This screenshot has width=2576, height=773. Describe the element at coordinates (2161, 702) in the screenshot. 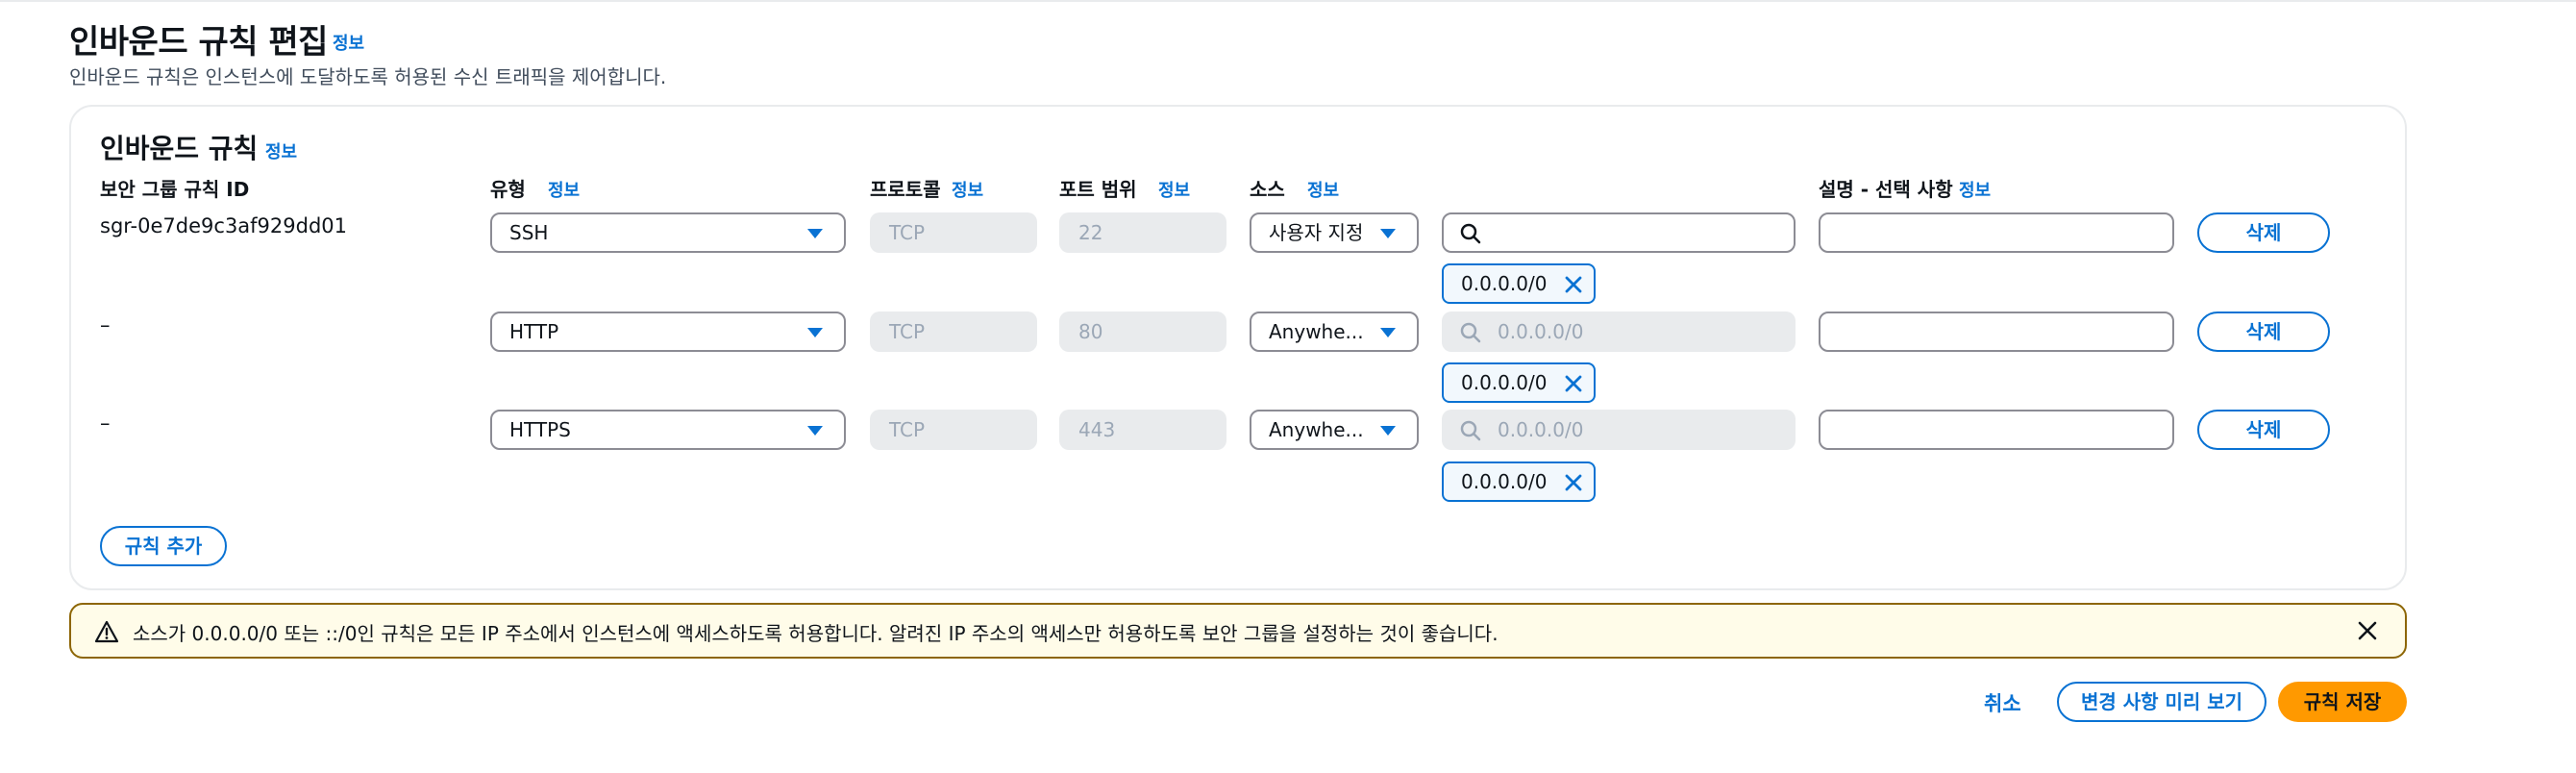

I see `preview-changes-button: 변경 사항 미리 보기` at that location.